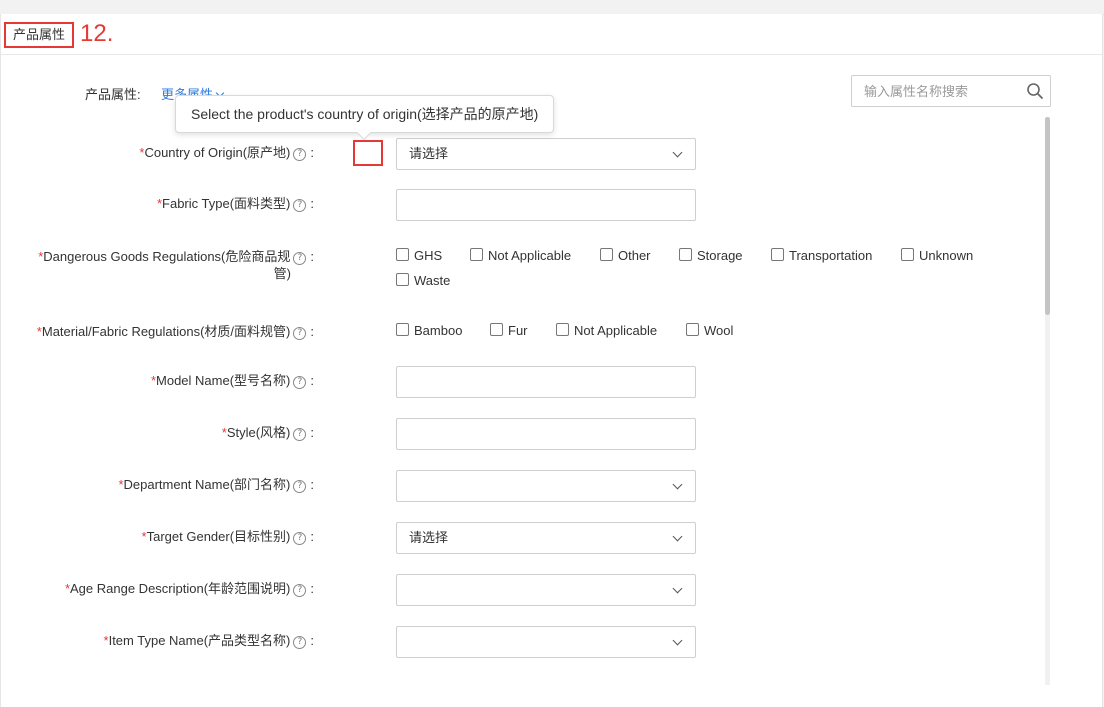  What do you see at coordinates (552, 7) in the screenshot?
I see `top-strip` at bounding box center [552, 7].